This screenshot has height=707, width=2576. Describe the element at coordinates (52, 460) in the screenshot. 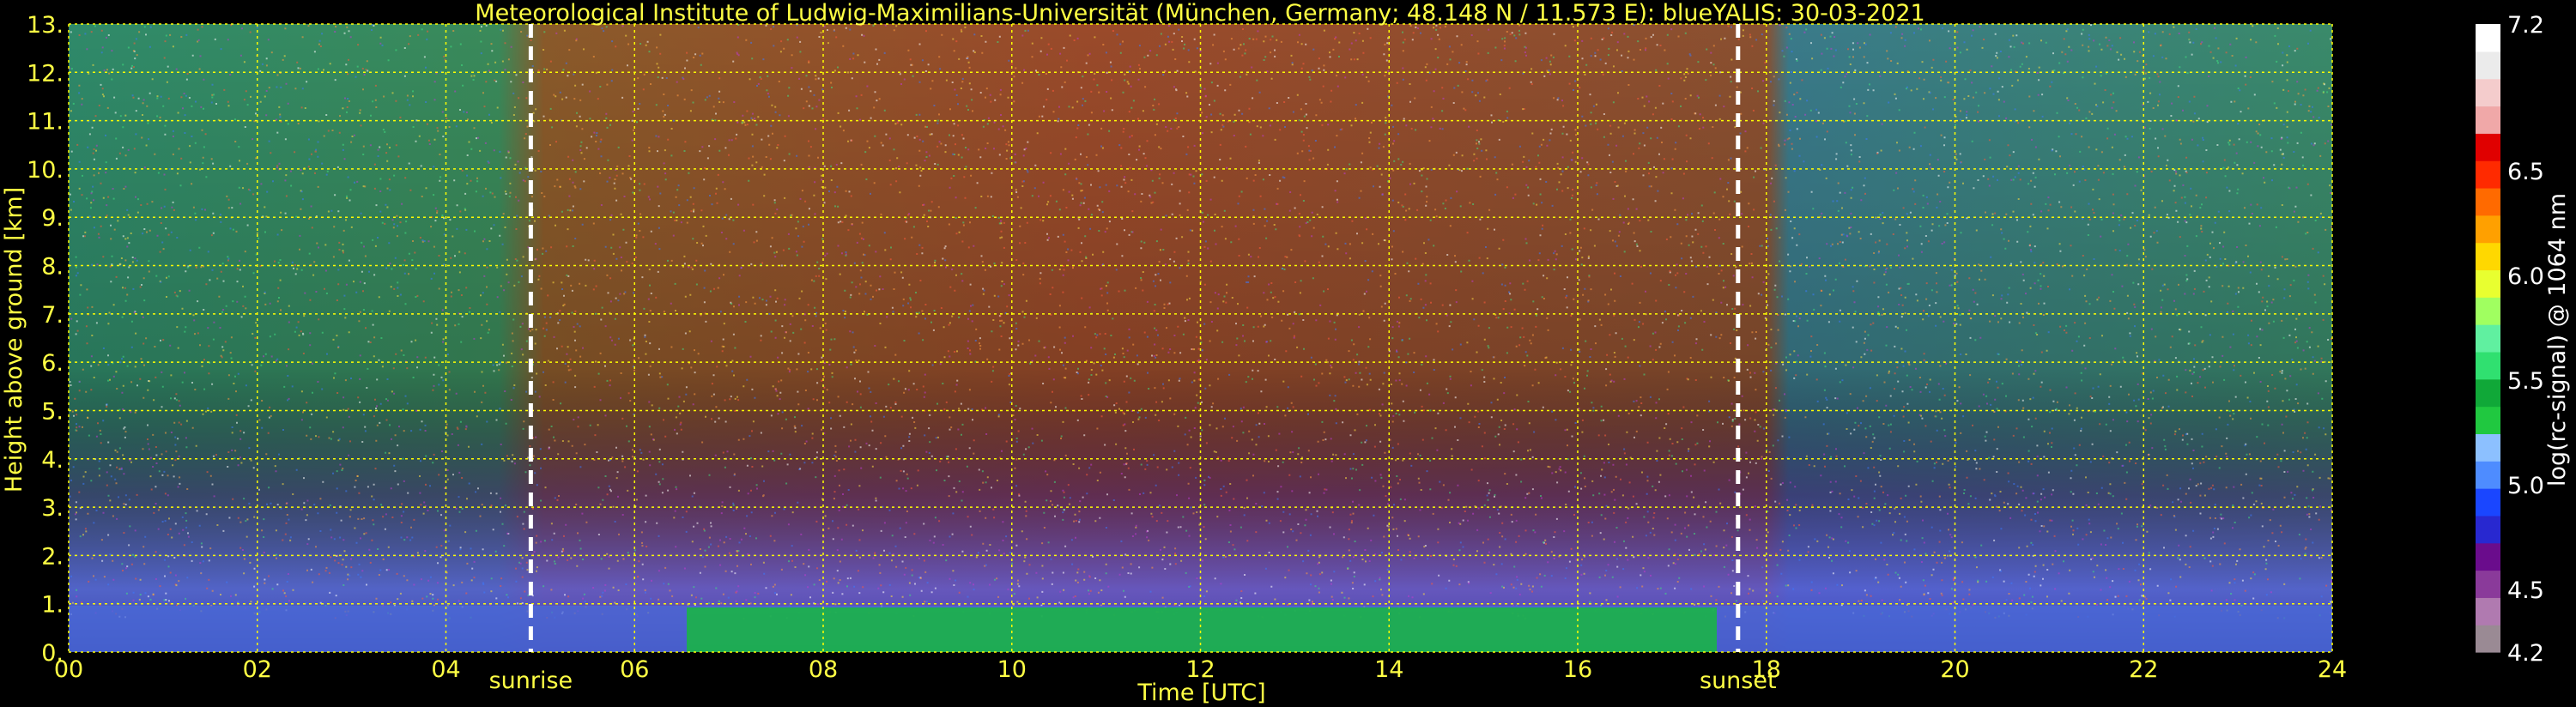

I see `y-tick-label: 4.` at that location.